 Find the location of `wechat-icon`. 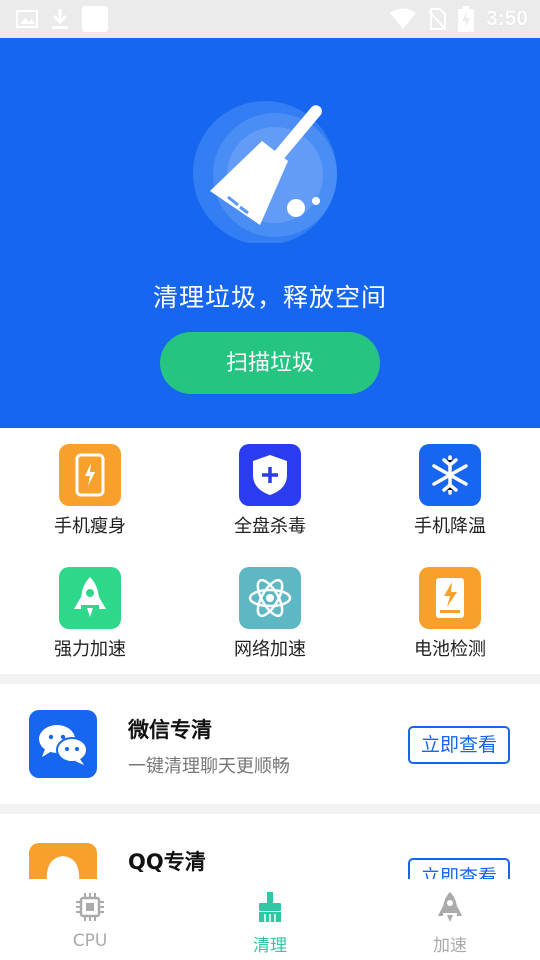

wechat-icon is located at coordinates (63, 744).